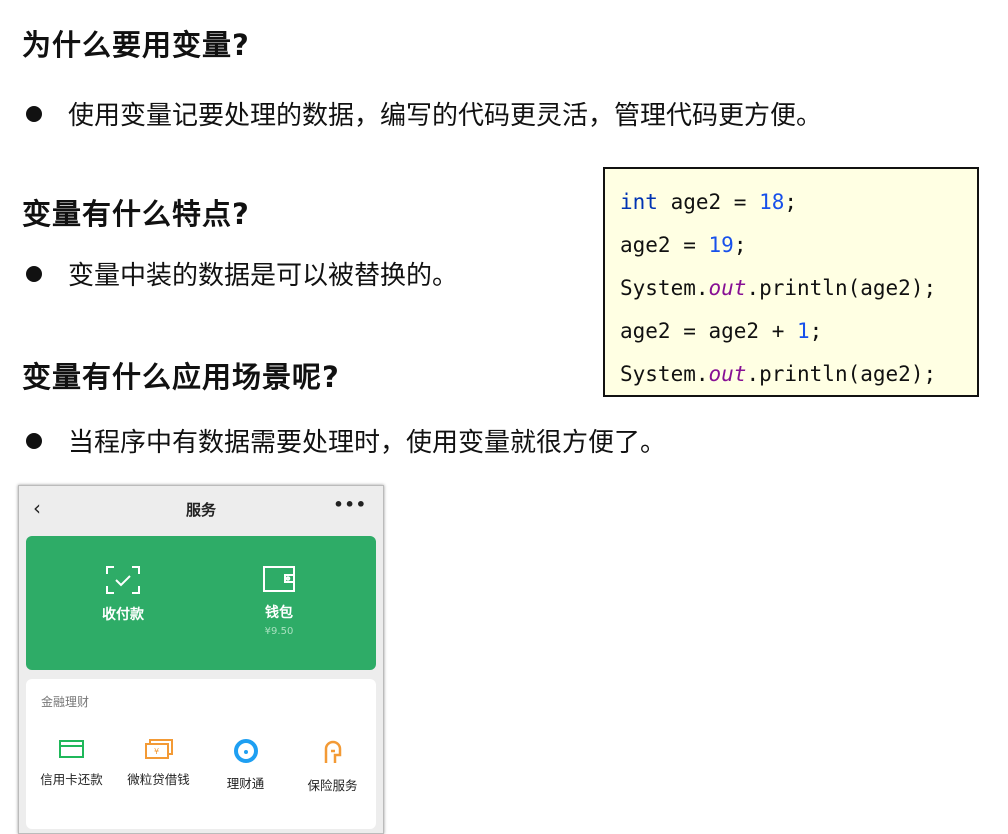 The height and width of the screenshot is (834, 1008). Describe the element at coordinates (37, 508) in the screenshot. I see `back-icon: ‹` at that location.